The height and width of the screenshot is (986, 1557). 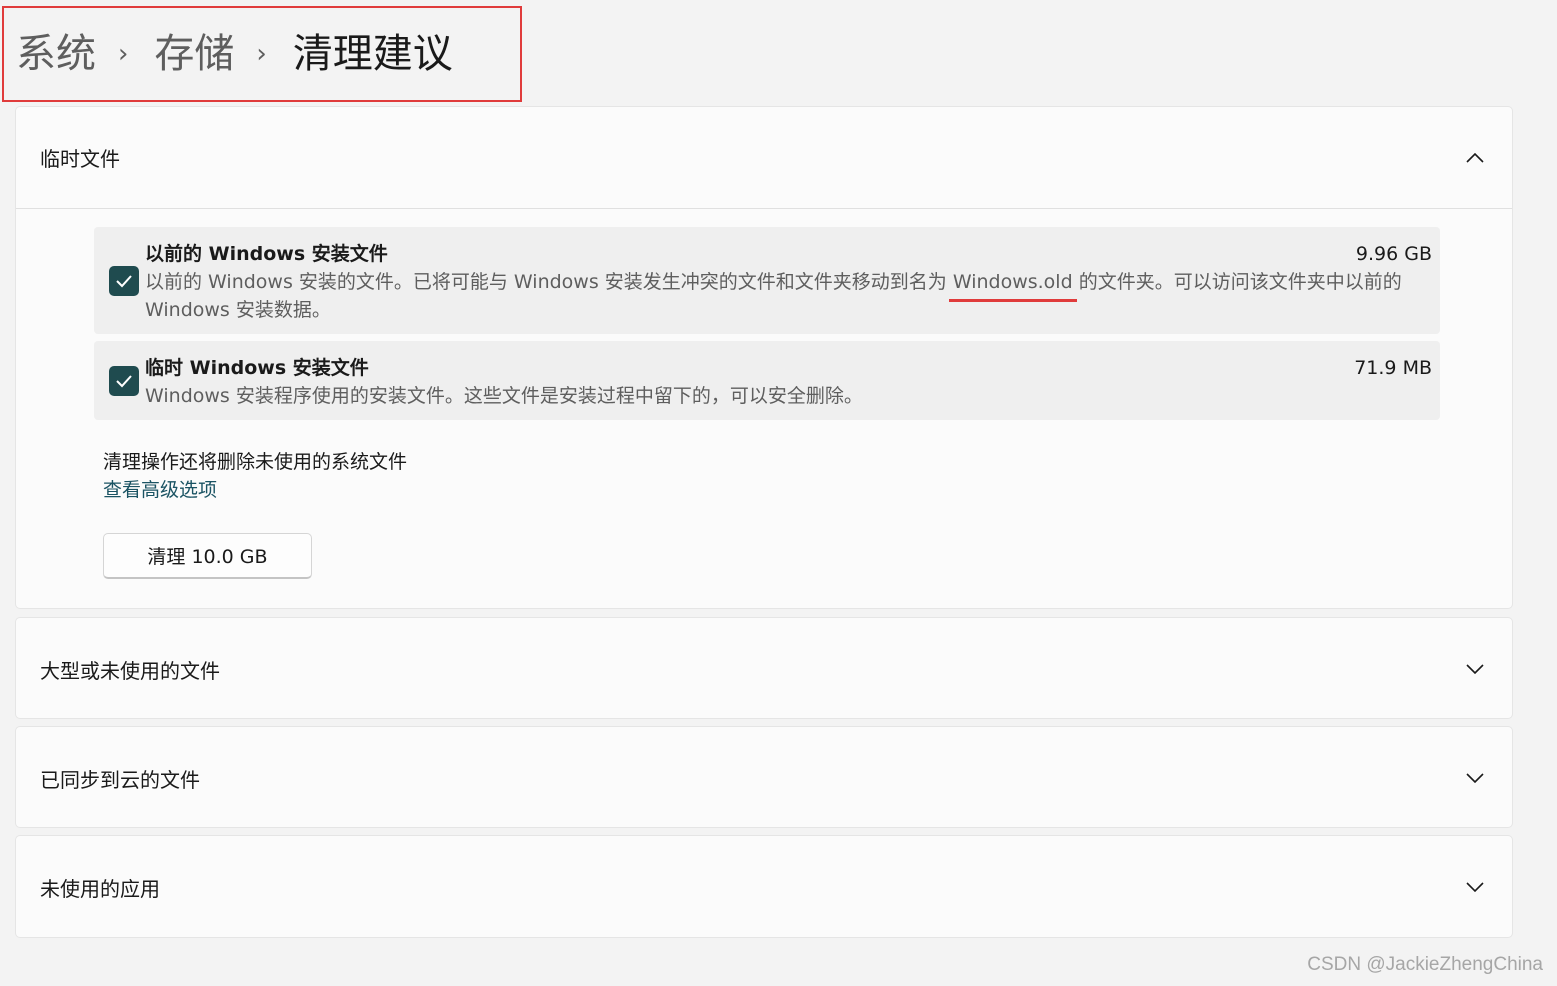 I want to click on advanced-options-link: 查看高级选项, so click(x=160, y=490).